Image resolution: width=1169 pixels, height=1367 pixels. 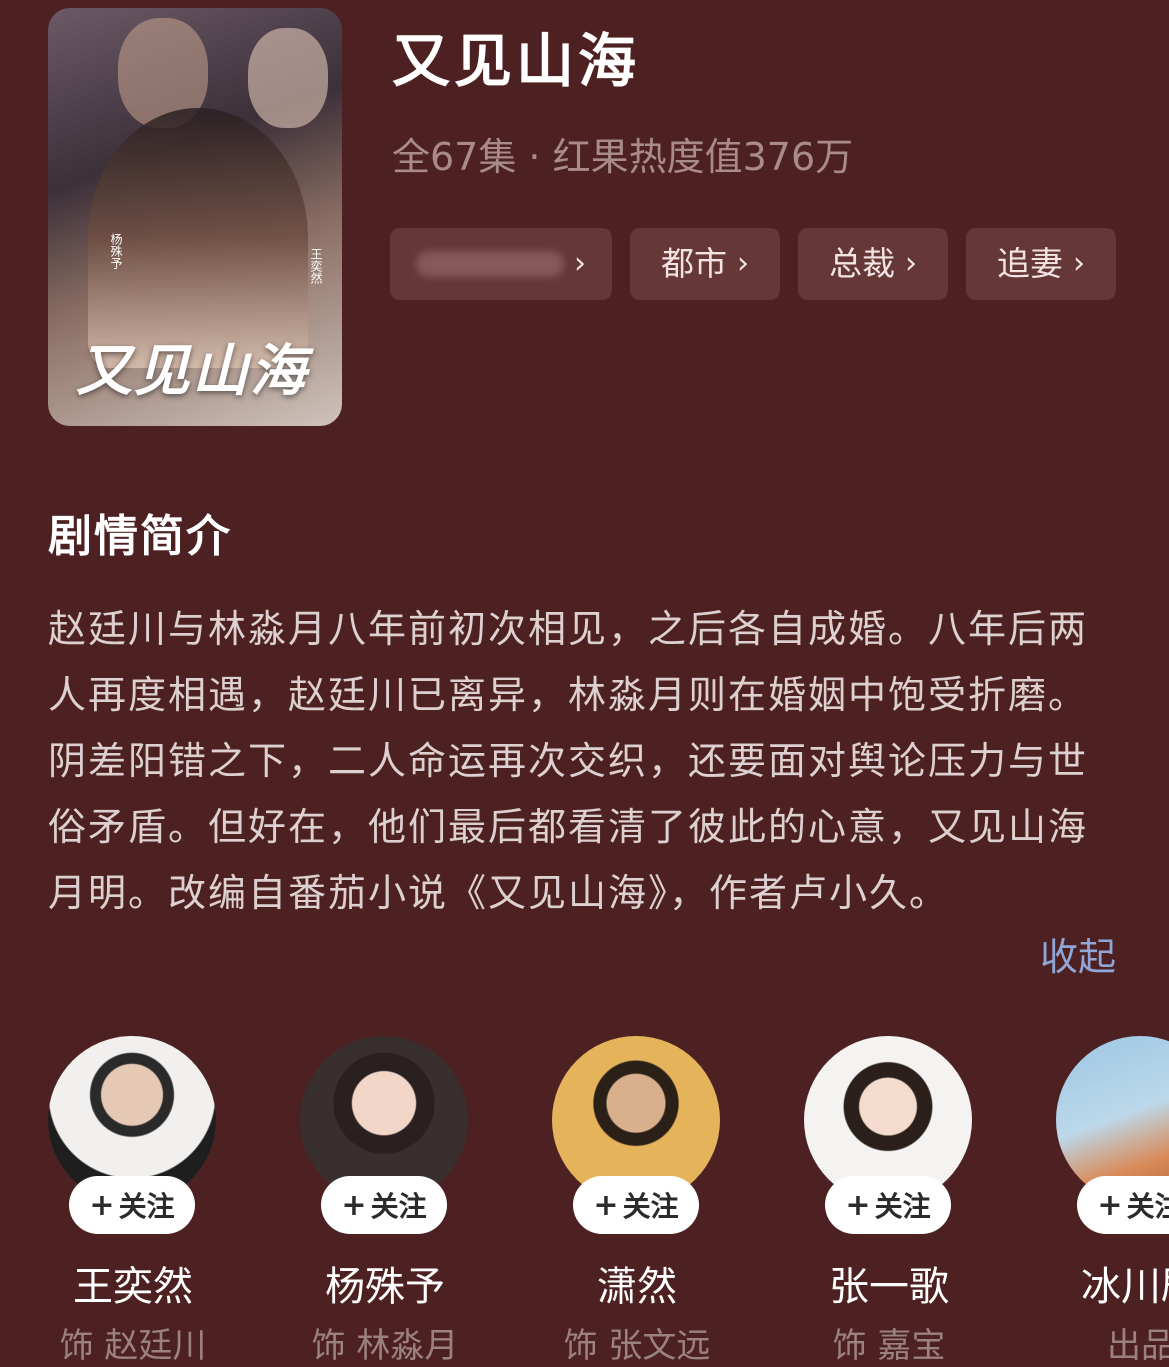 What do you see at coordinates (288, 78) in the screenshot?
I see `poster-figure` at bounding box center [288, 78].